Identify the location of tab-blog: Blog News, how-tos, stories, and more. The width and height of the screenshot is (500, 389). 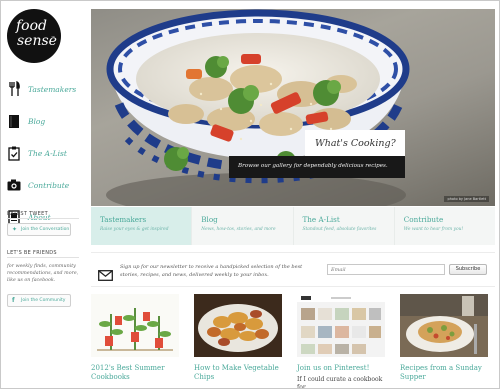
(243, 226).